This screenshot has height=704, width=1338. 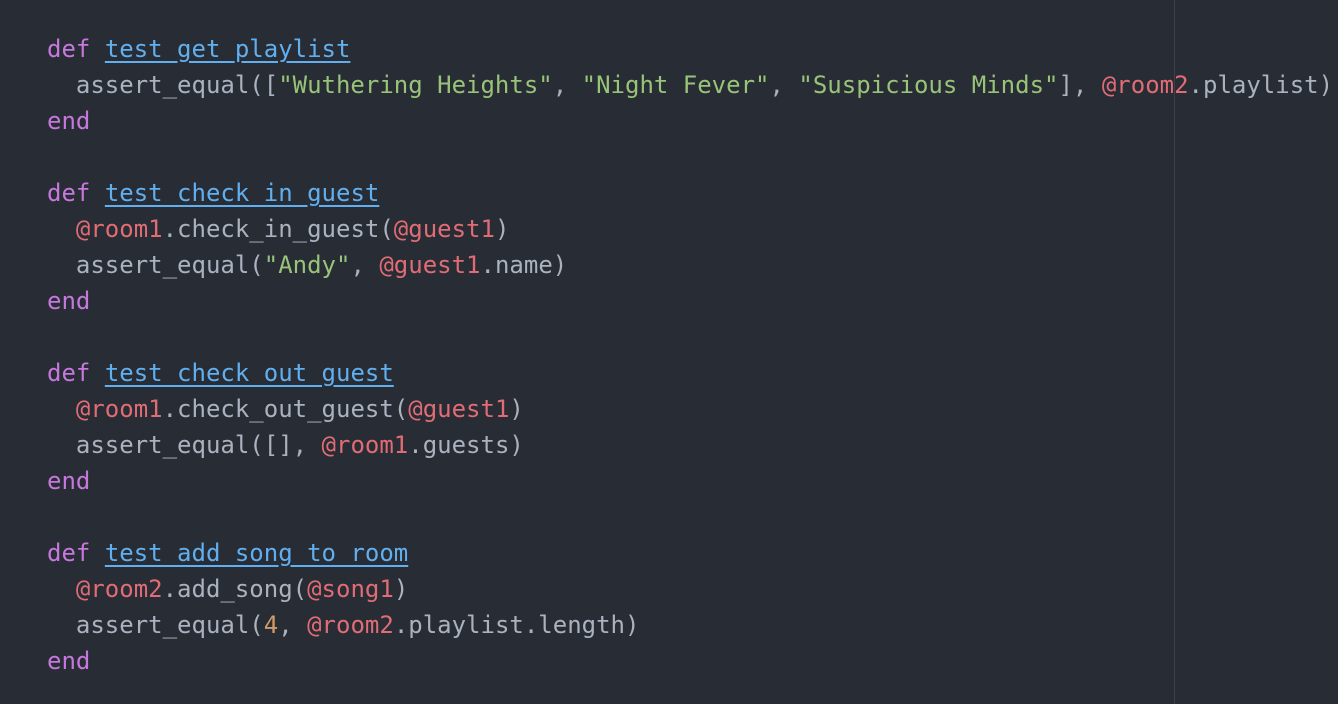 What do you see at coordinates (516, 625) in the screenshot?
I see `code-text-token: .playlist.length)` at bounding box center [516, 625].